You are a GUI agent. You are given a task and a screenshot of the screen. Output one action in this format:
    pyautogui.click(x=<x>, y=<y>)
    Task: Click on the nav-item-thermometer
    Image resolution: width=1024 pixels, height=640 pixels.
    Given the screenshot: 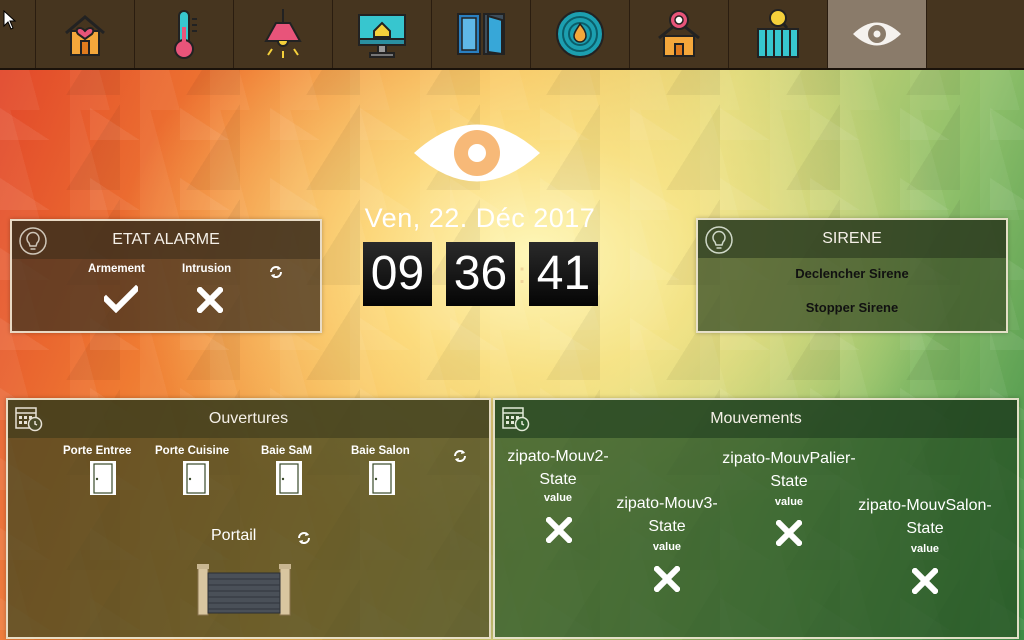 What is the action you would take?
    pyautogui.click(x=184, y=34)
    